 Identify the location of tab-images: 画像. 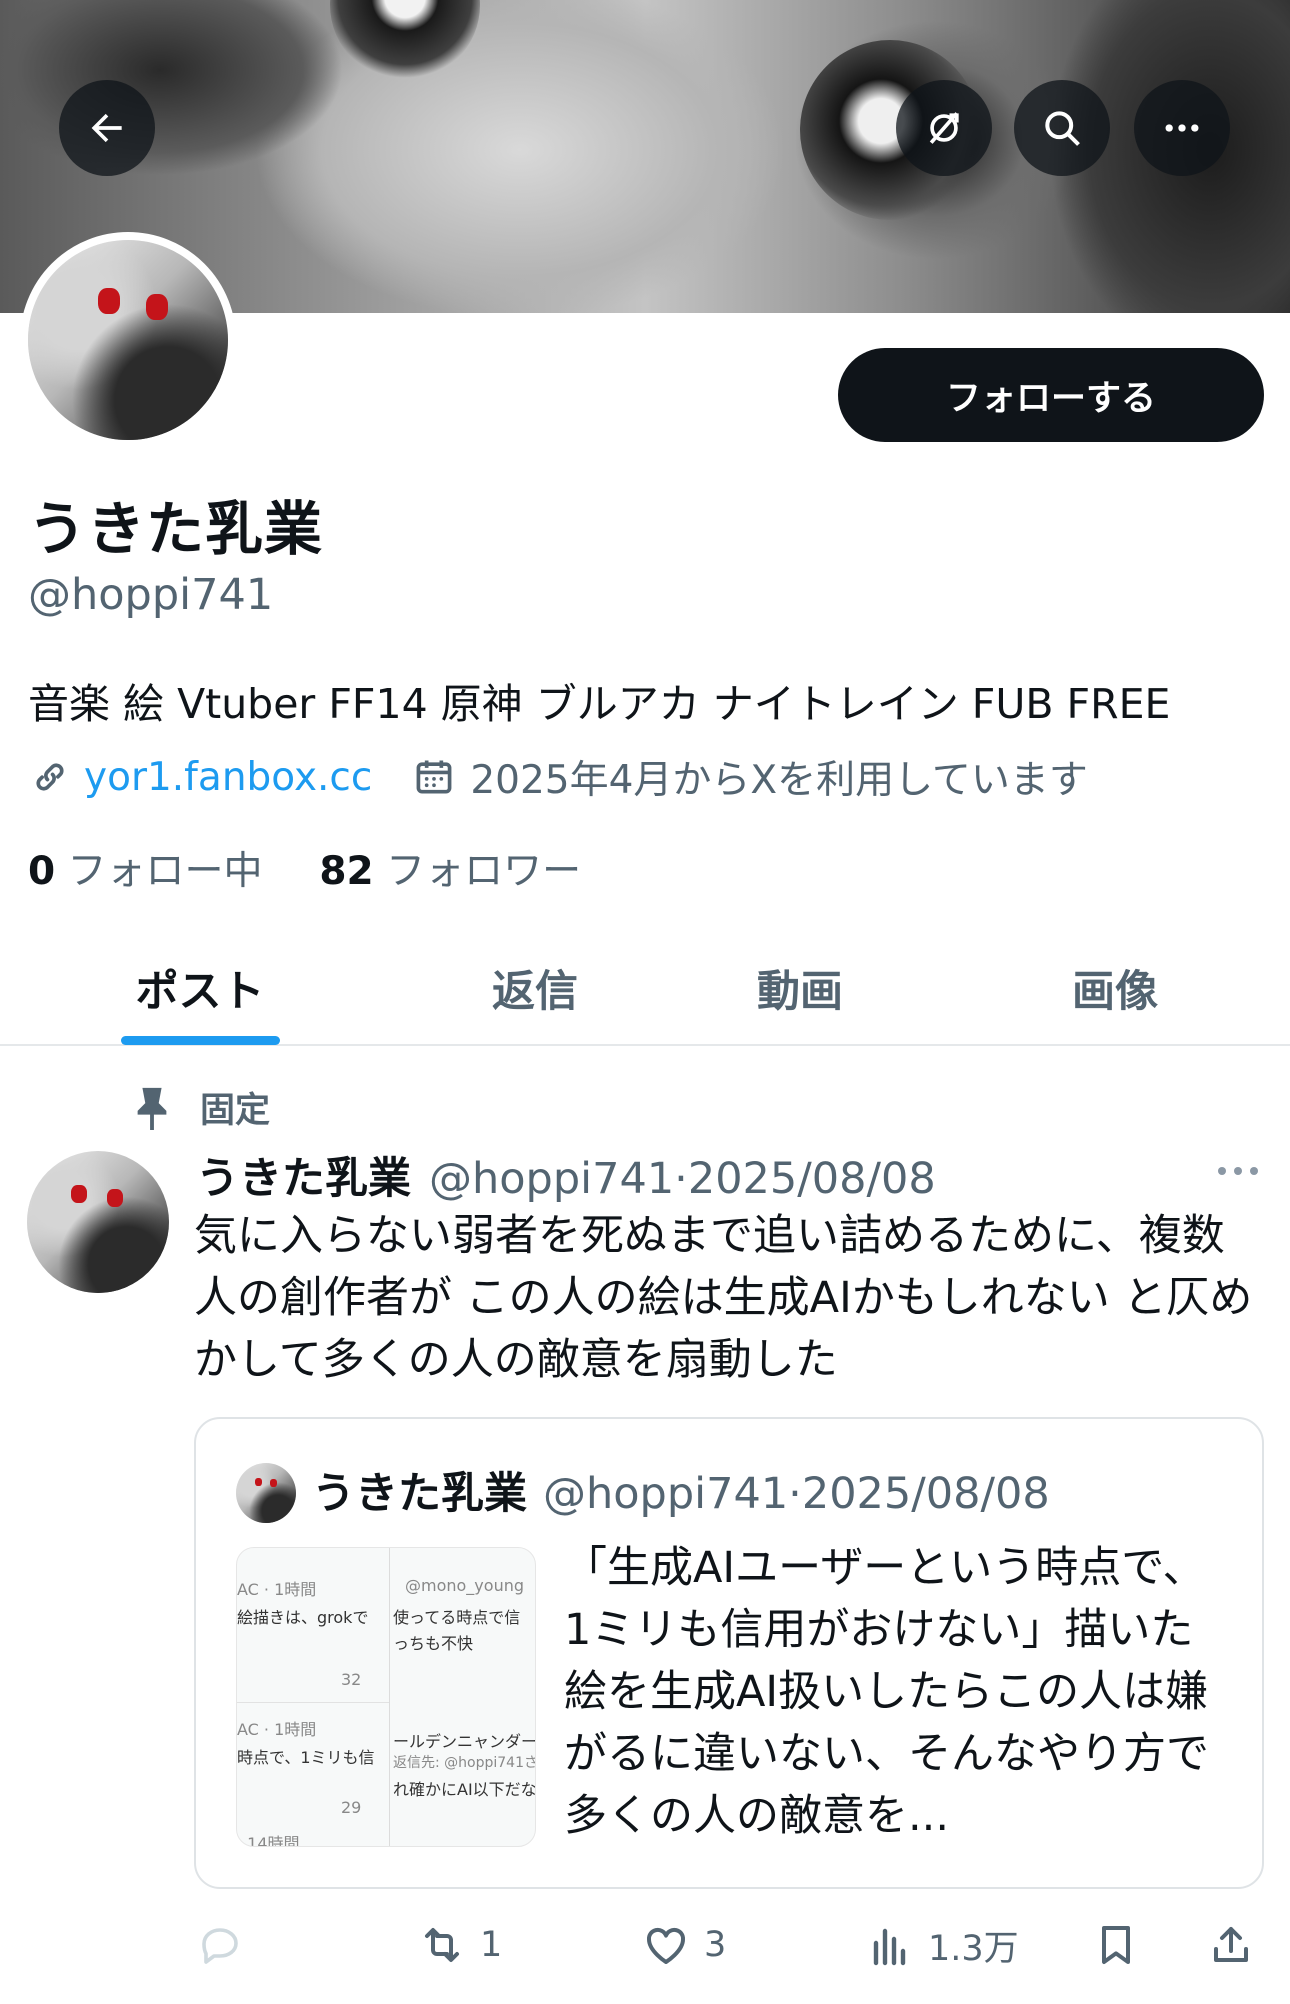
(1115, 988).